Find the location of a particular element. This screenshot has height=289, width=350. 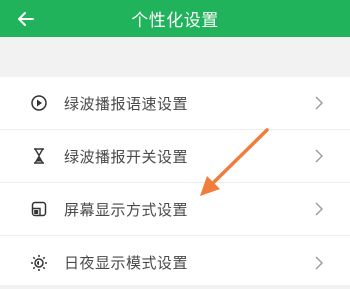

arrow-left-icon is located at coordinates (26, 19).